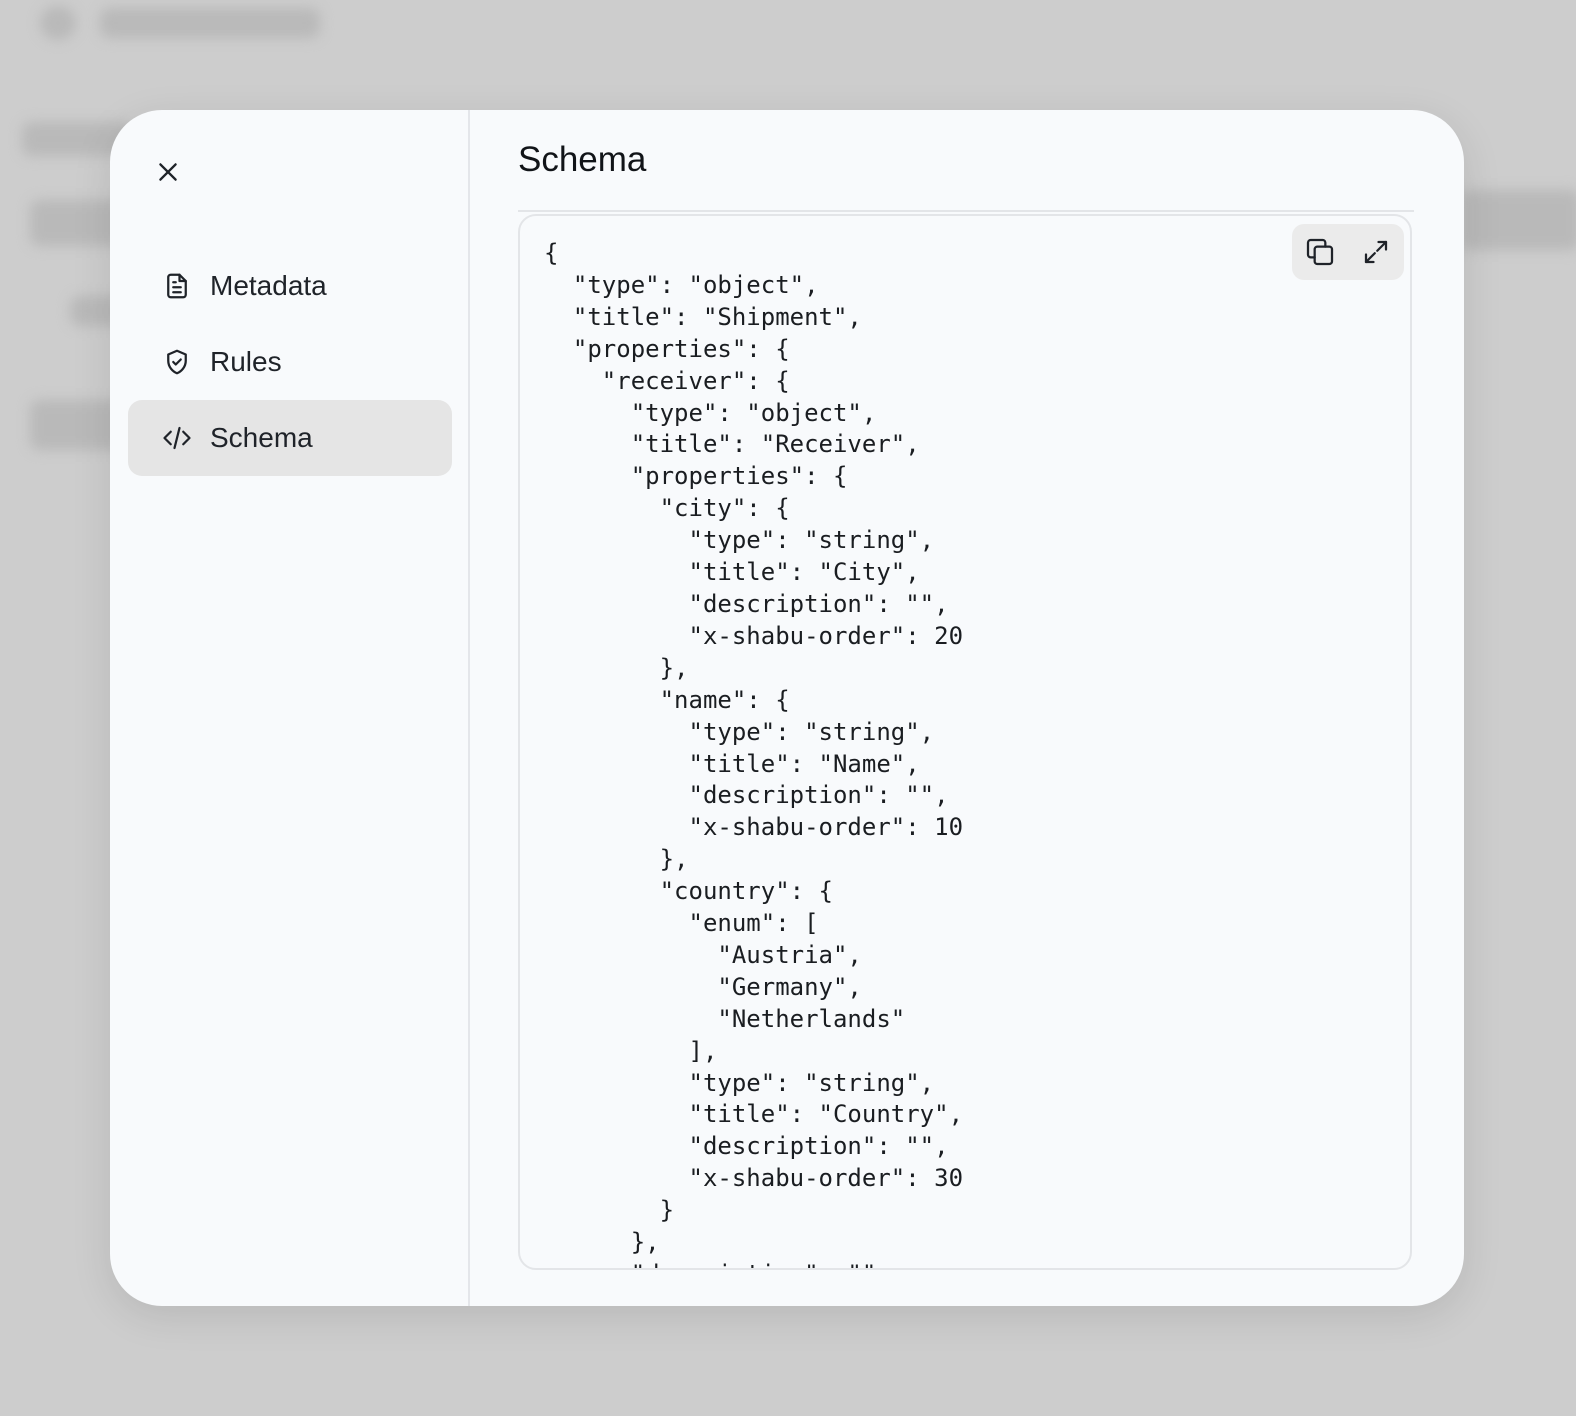 Image resolution: width=1576 pixels, height=1416 pixels. I want to click on close-icon, so click(168, 172).